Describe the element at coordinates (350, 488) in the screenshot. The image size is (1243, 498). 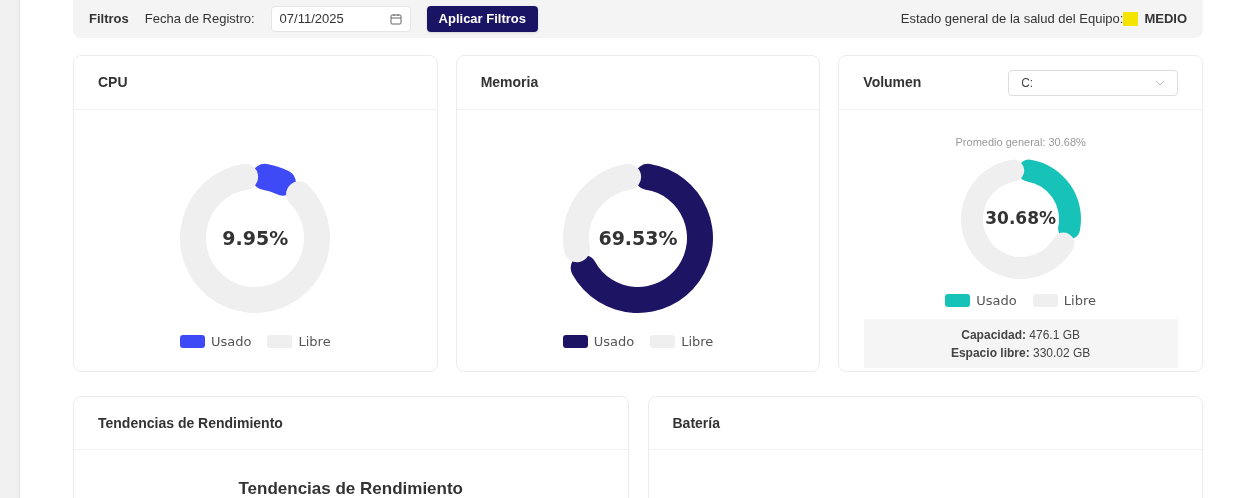
I see `chart-title: Tendencias de Rendimiento` at that location.